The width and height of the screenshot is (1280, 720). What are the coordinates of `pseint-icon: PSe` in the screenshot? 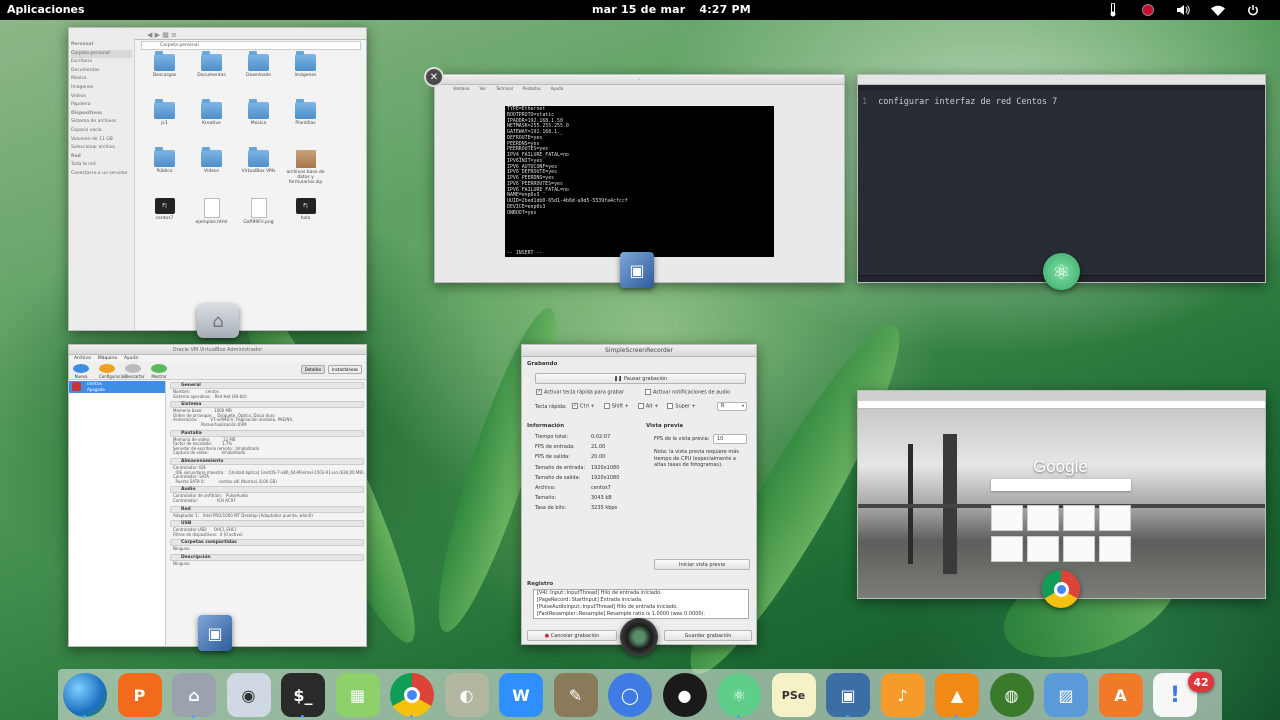 It's located at (793, 695).